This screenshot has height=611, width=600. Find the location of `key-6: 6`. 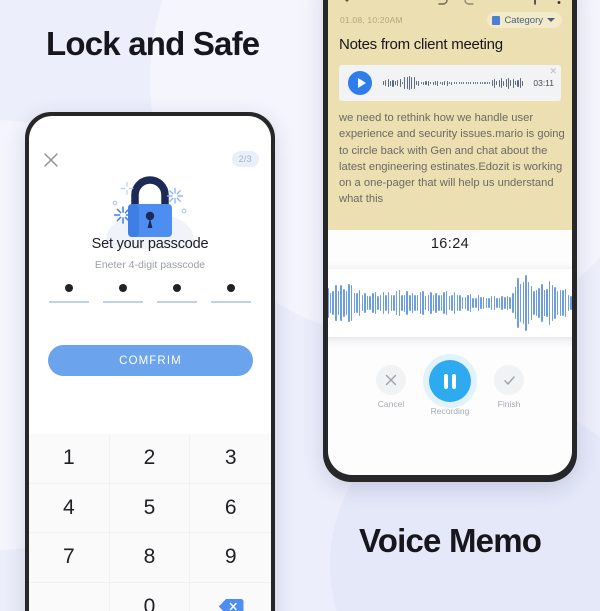

key-6: 6 is located at coordinates (230, 508).